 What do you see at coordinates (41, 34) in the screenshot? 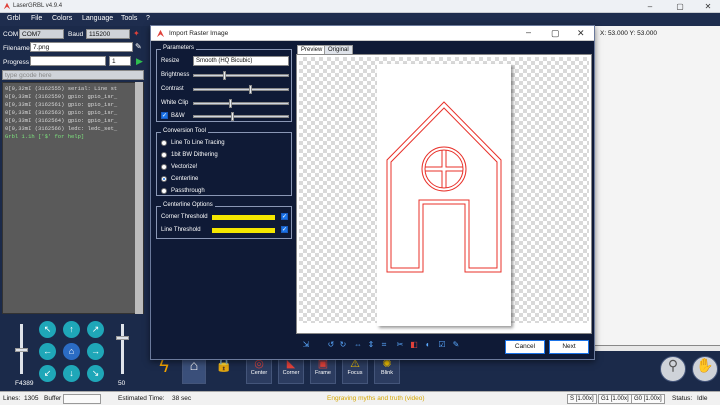
I see `com-select: COM7` at bounding box center [41, 34].